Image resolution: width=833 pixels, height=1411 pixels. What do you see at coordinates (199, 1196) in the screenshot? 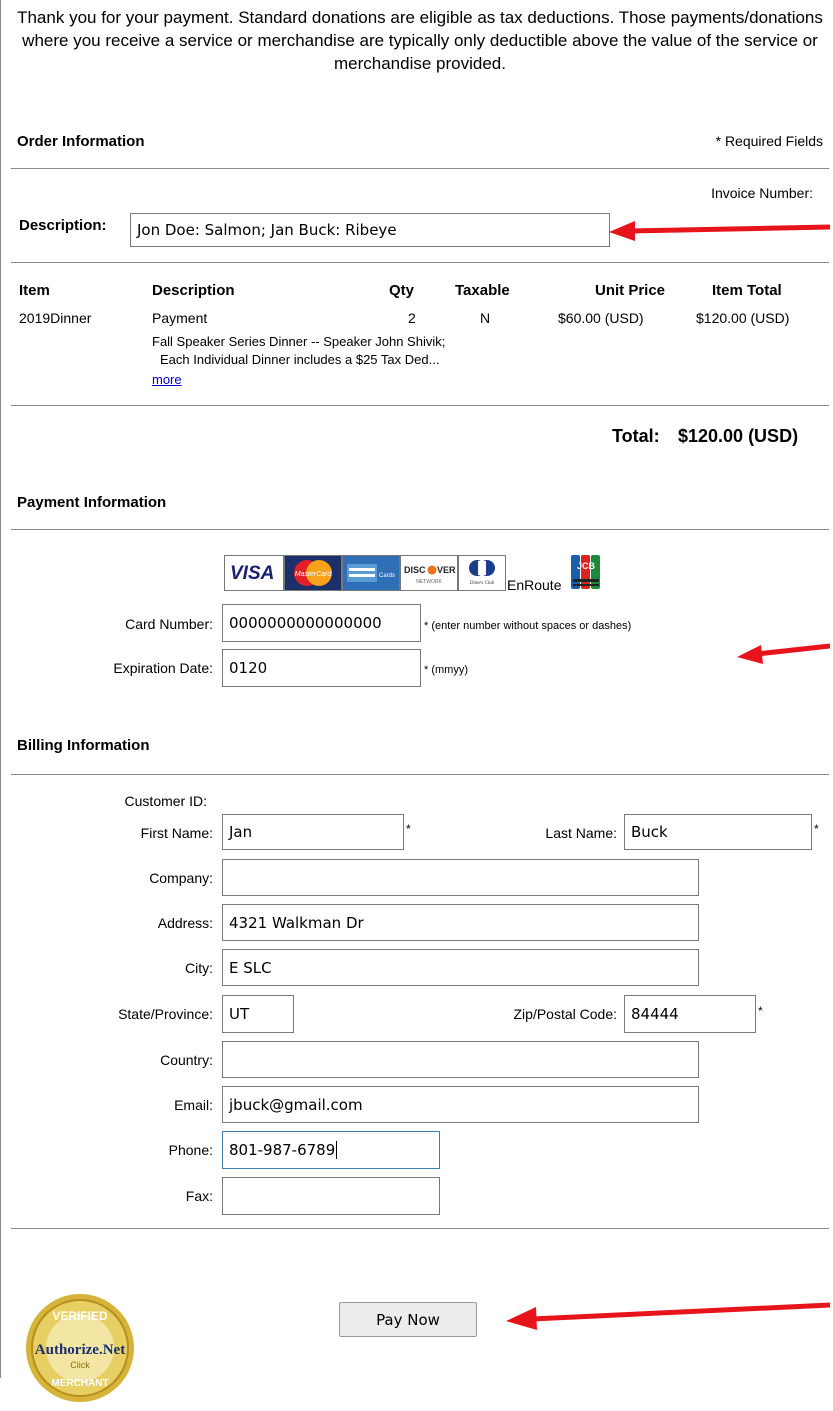
I see `fax-label: Fax:` at bounding box center [199, 1196].